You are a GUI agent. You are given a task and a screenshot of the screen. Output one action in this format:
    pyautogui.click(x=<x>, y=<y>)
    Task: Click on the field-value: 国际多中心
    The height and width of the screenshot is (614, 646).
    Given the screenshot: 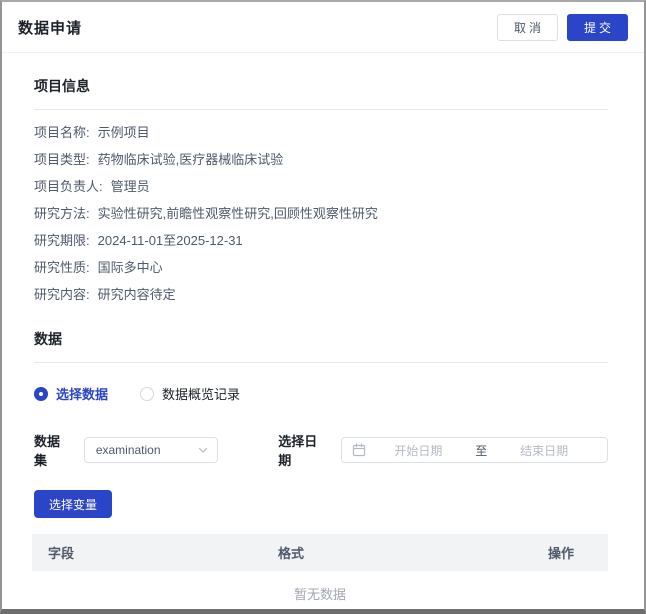 What is the action you would take?
    pyautogui.click(x=130, y=267)
    